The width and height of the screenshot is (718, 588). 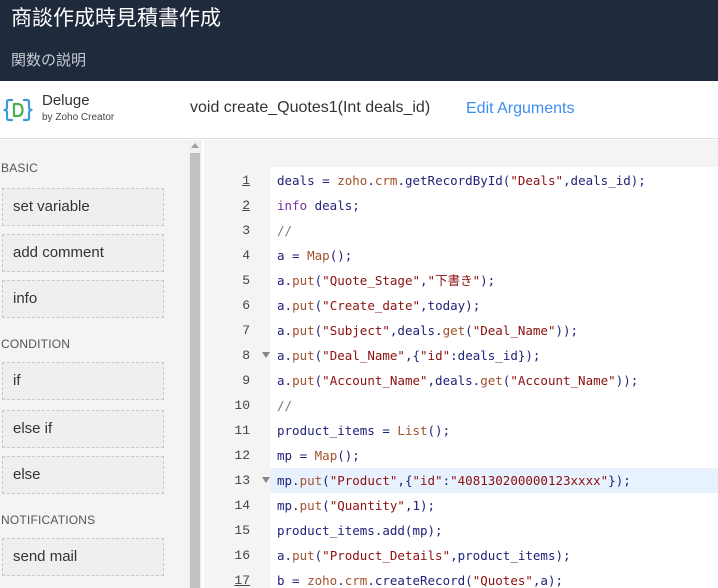 I want to click on set-variable-button: set variable, so click(x=83, y=207).